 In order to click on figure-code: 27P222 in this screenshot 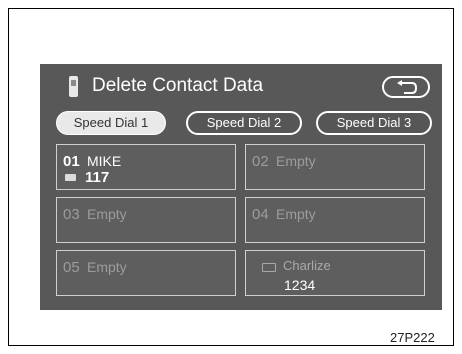, I will do `click(412, 337)`.